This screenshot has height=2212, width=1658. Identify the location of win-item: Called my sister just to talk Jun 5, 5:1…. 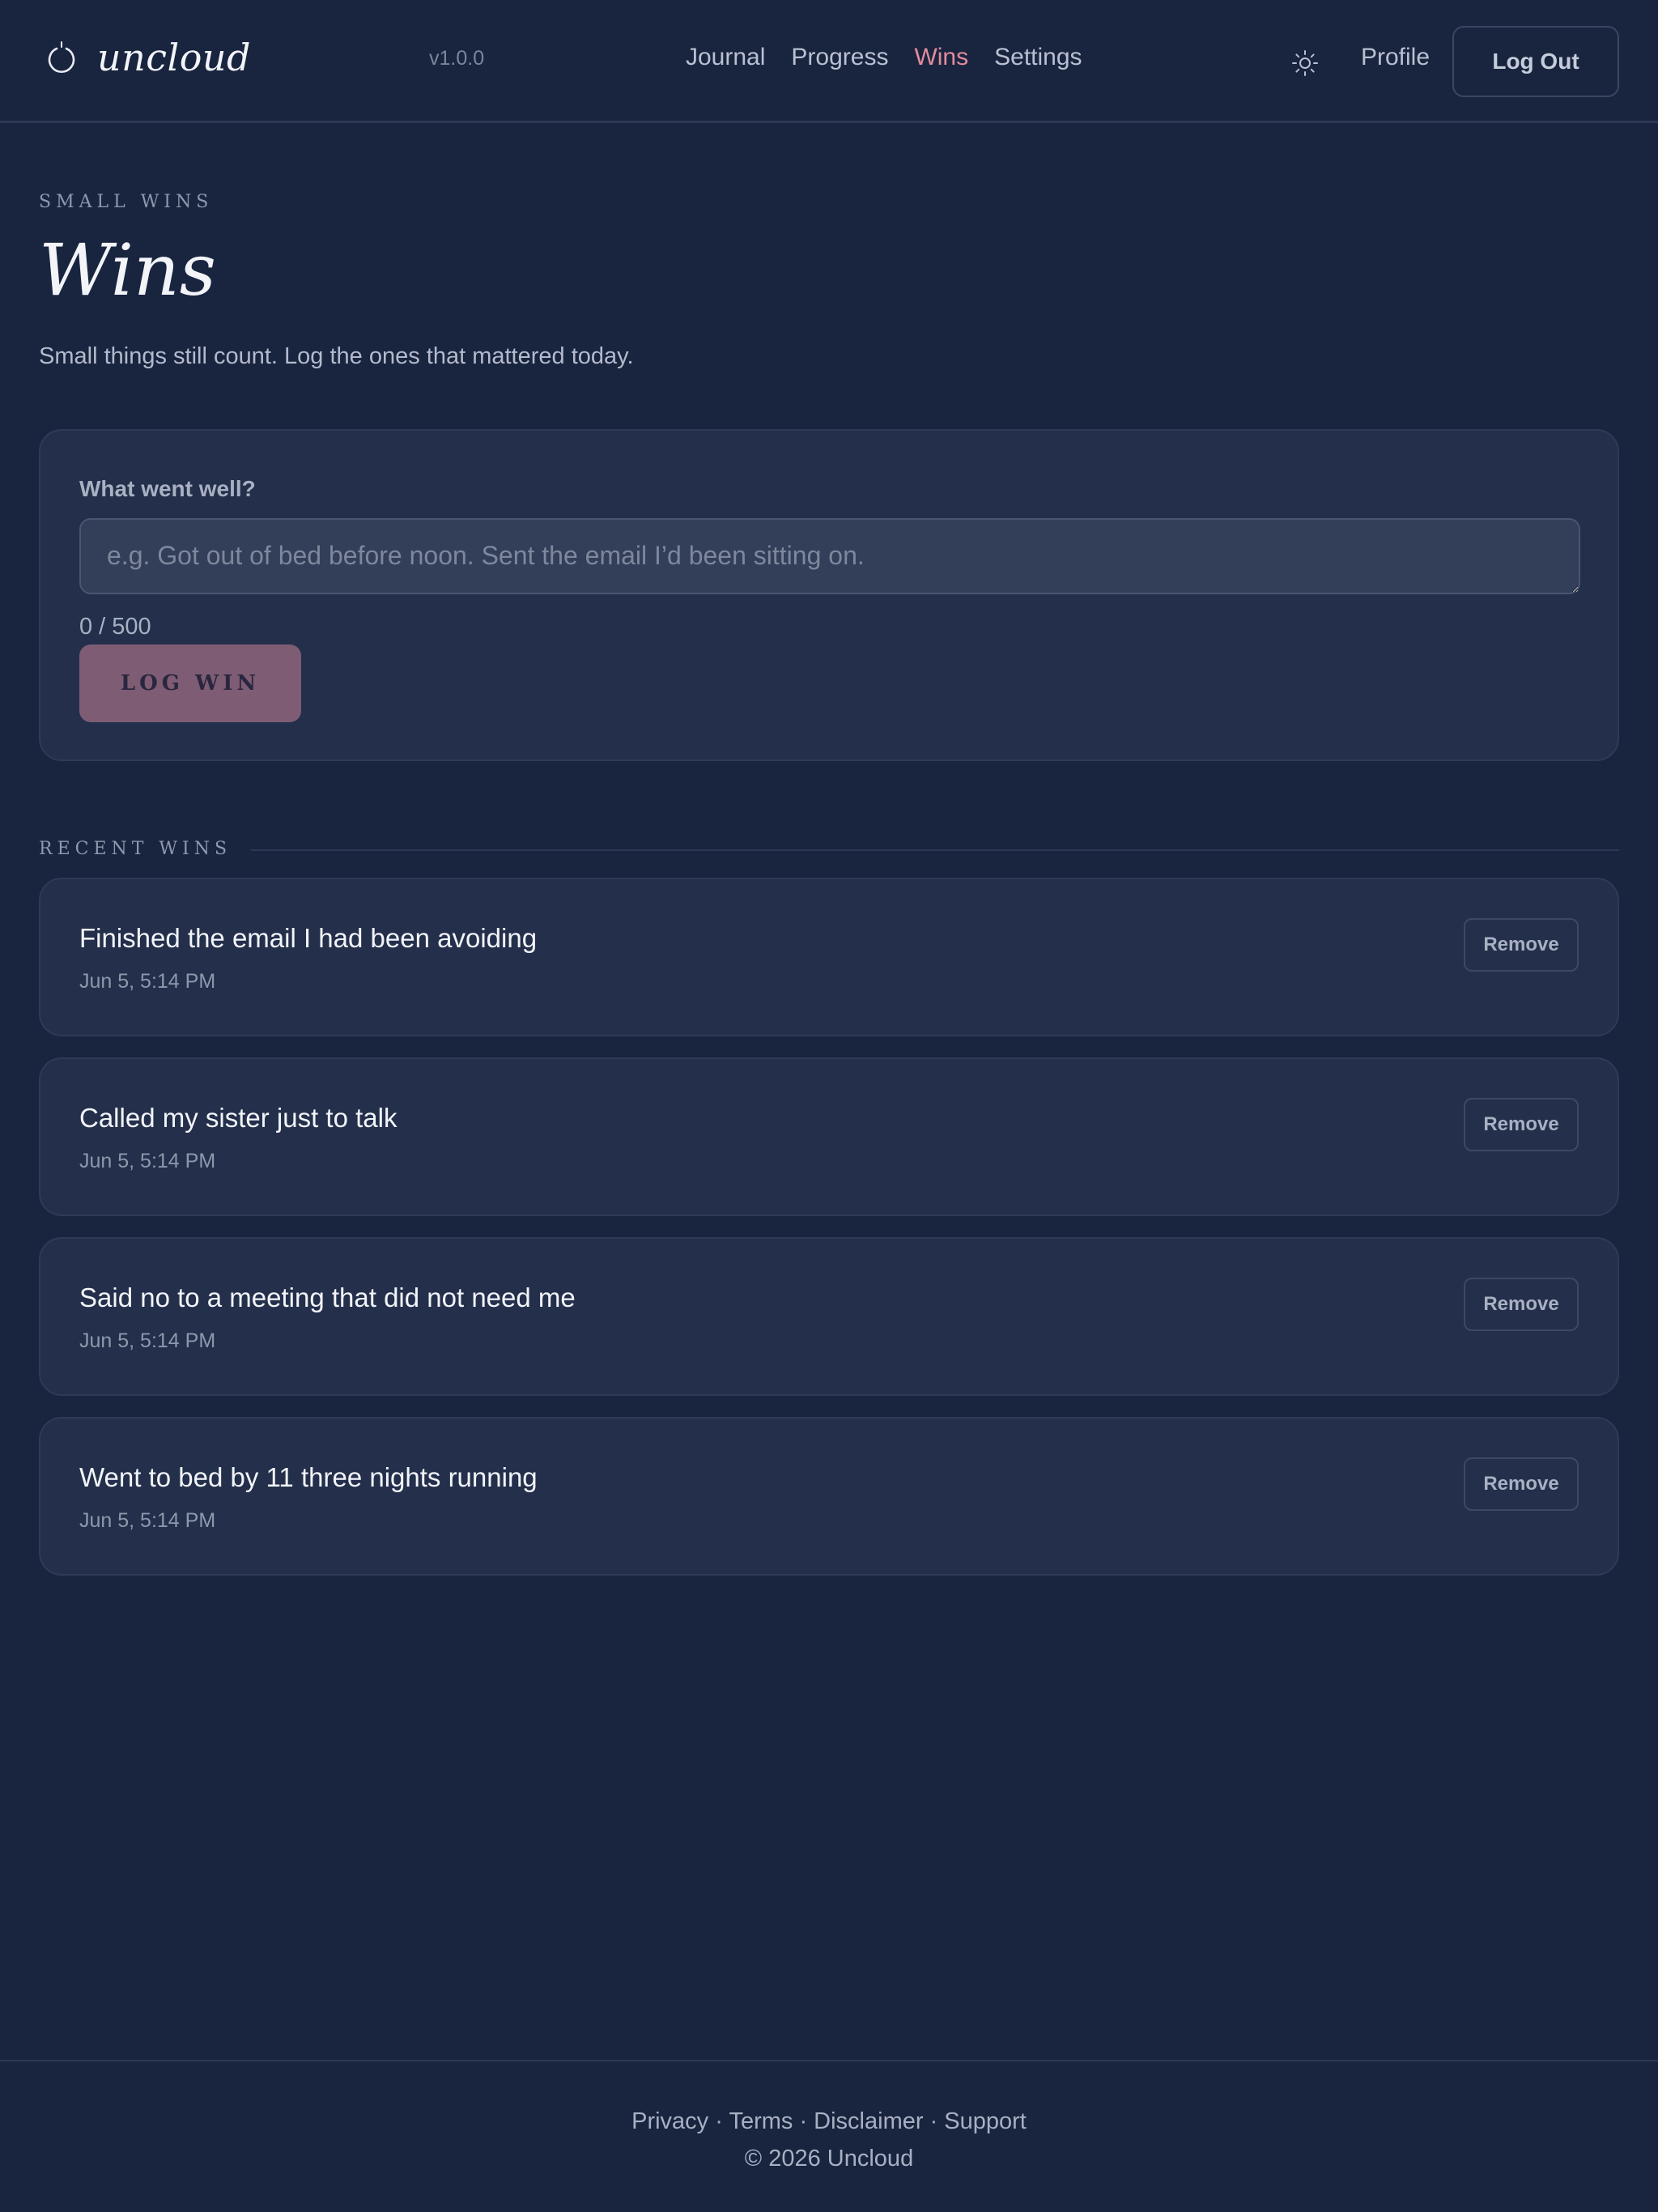
(829, 1137).